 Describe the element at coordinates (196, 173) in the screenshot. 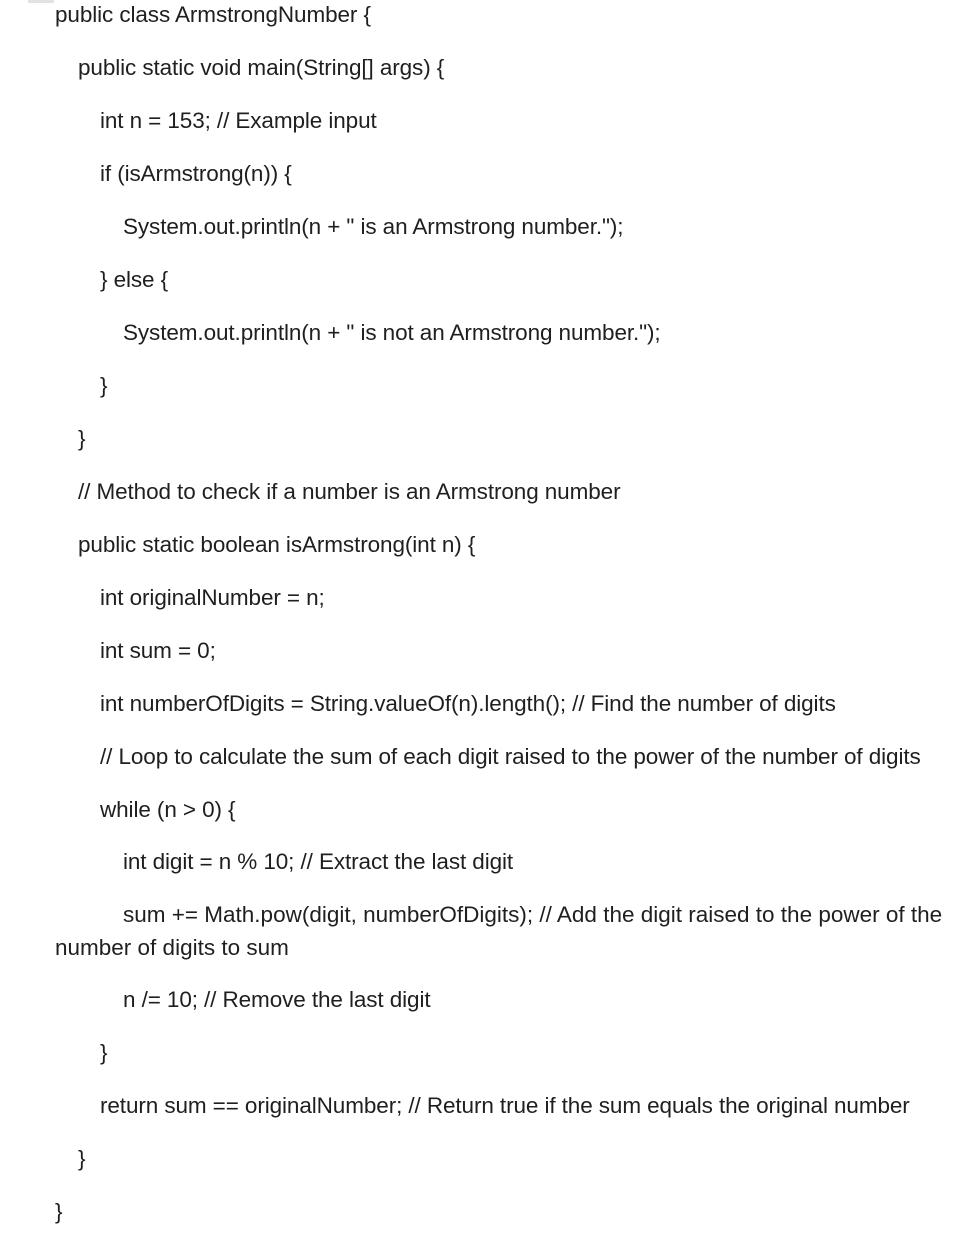

I see `code-line-if-statement: if (isArmstrong(n)) {` at that location.